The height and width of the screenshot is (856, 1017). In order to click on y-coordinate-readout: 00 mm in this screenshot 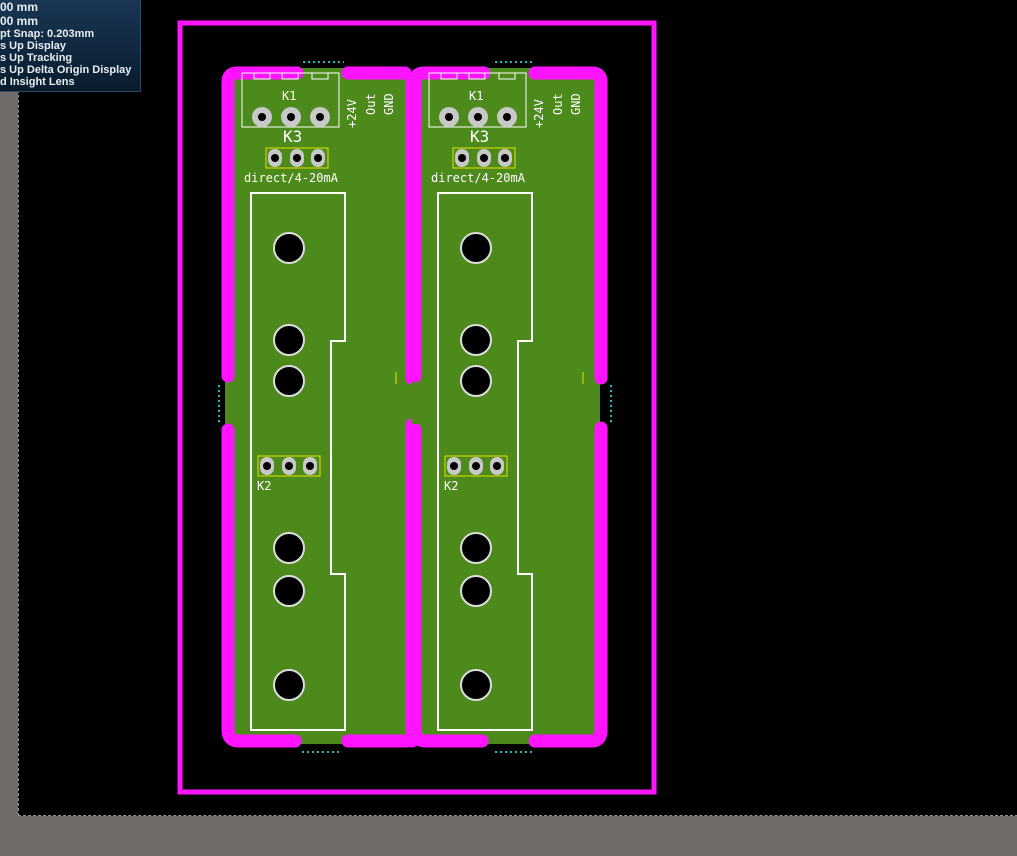, I will do `click(19, 21)`.